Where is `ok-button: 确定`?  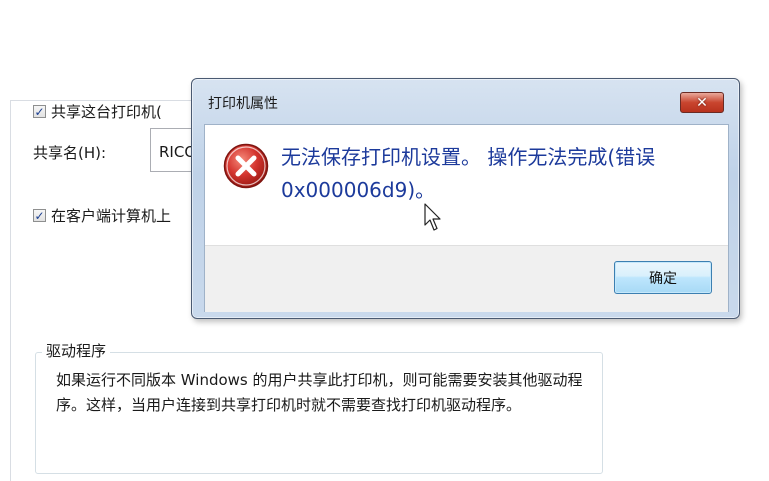
ok-button: 确定 is located at coordinates (663, 277).